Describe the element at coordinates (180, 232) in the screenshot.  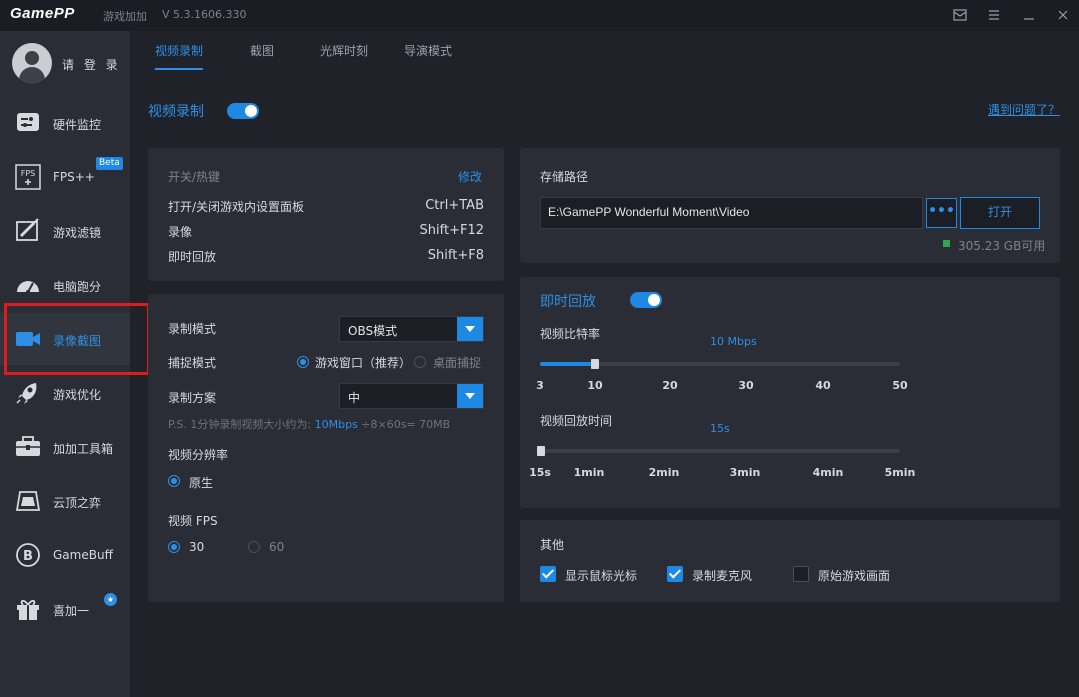
I see `hotkey-label: 录像` at that location.